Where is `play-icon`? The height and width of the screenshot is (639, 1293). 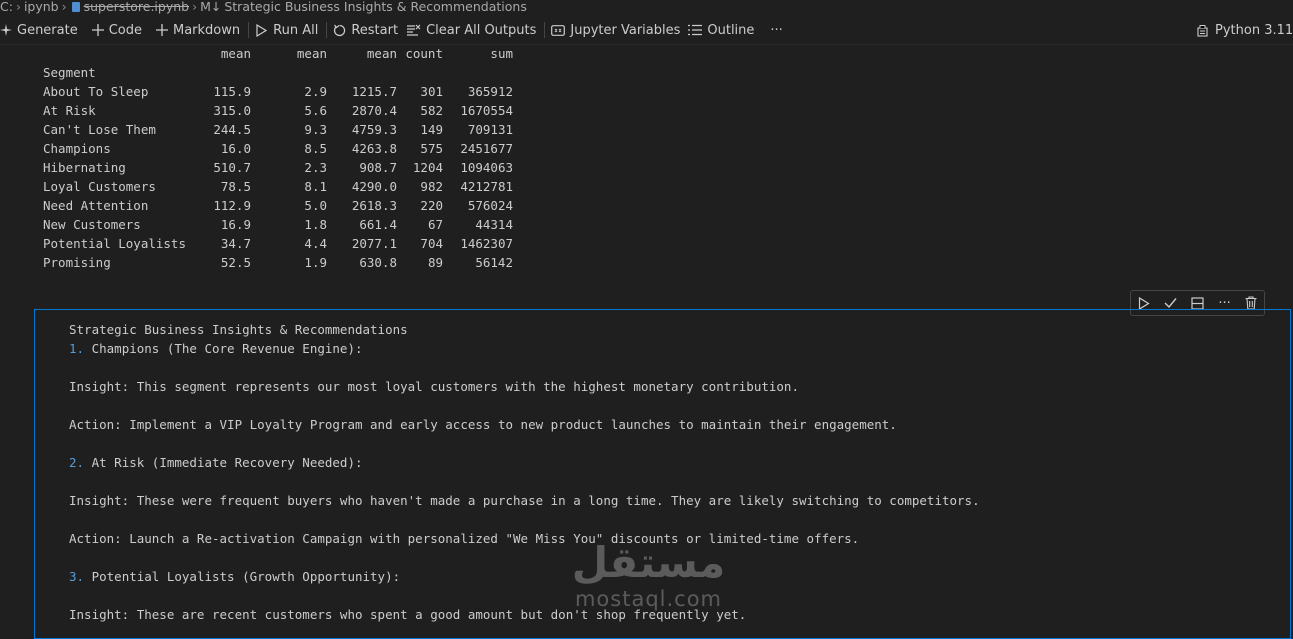
play-icon is located at coordinates (1144, 303).